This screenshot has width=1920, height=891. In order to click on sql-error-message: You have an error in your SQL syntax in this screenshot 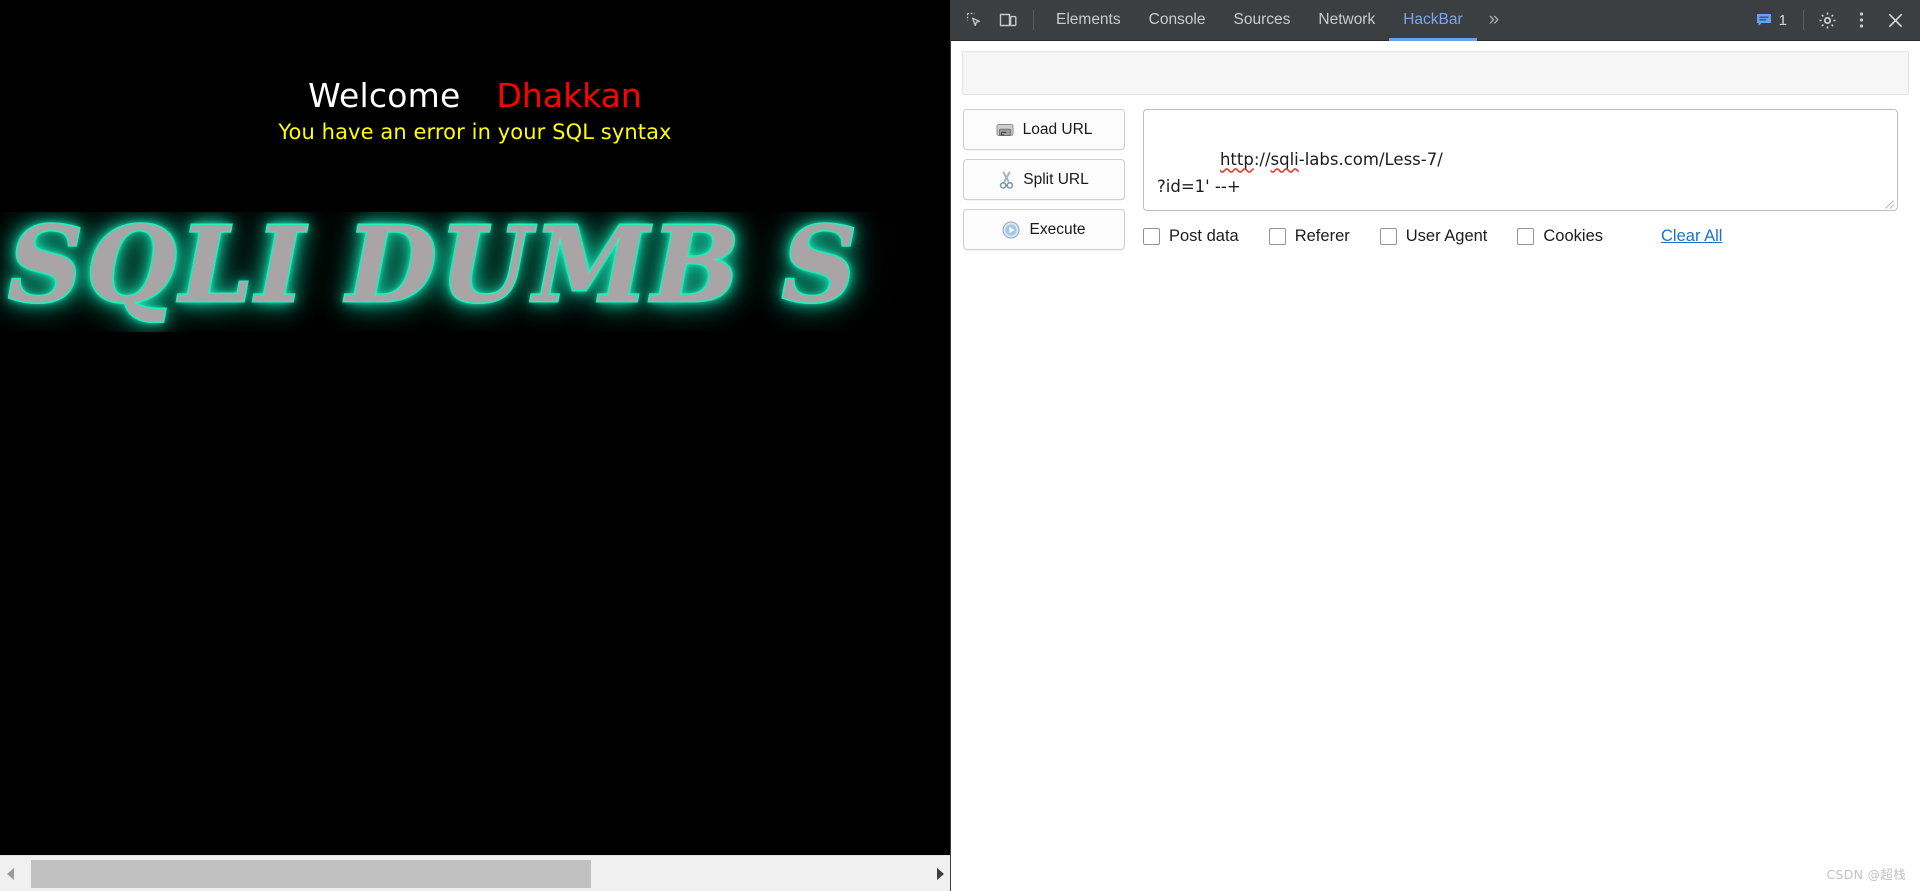, I will do `click(475, 132)`.